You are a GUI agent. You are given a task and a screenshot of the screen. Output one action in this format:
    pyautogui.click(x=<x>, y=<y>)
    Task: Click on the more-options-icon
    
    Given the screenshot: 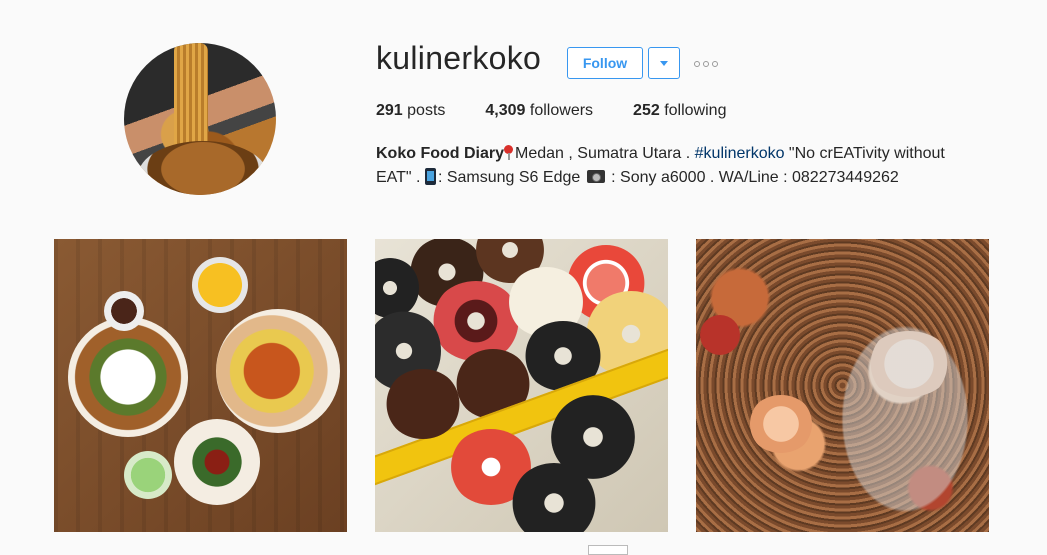 What is the action you would take?
    pyautogui.click(x=708, y=64)
    